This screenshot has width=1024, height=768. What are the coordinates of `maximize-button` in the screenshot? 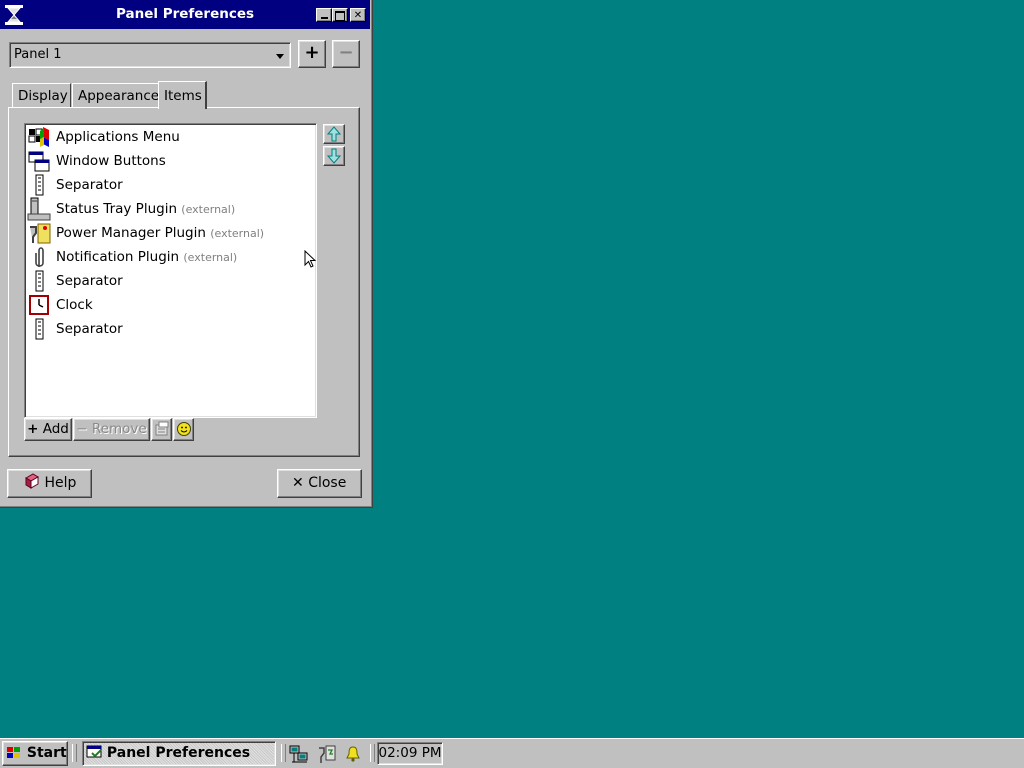 It's located at (340, 15).